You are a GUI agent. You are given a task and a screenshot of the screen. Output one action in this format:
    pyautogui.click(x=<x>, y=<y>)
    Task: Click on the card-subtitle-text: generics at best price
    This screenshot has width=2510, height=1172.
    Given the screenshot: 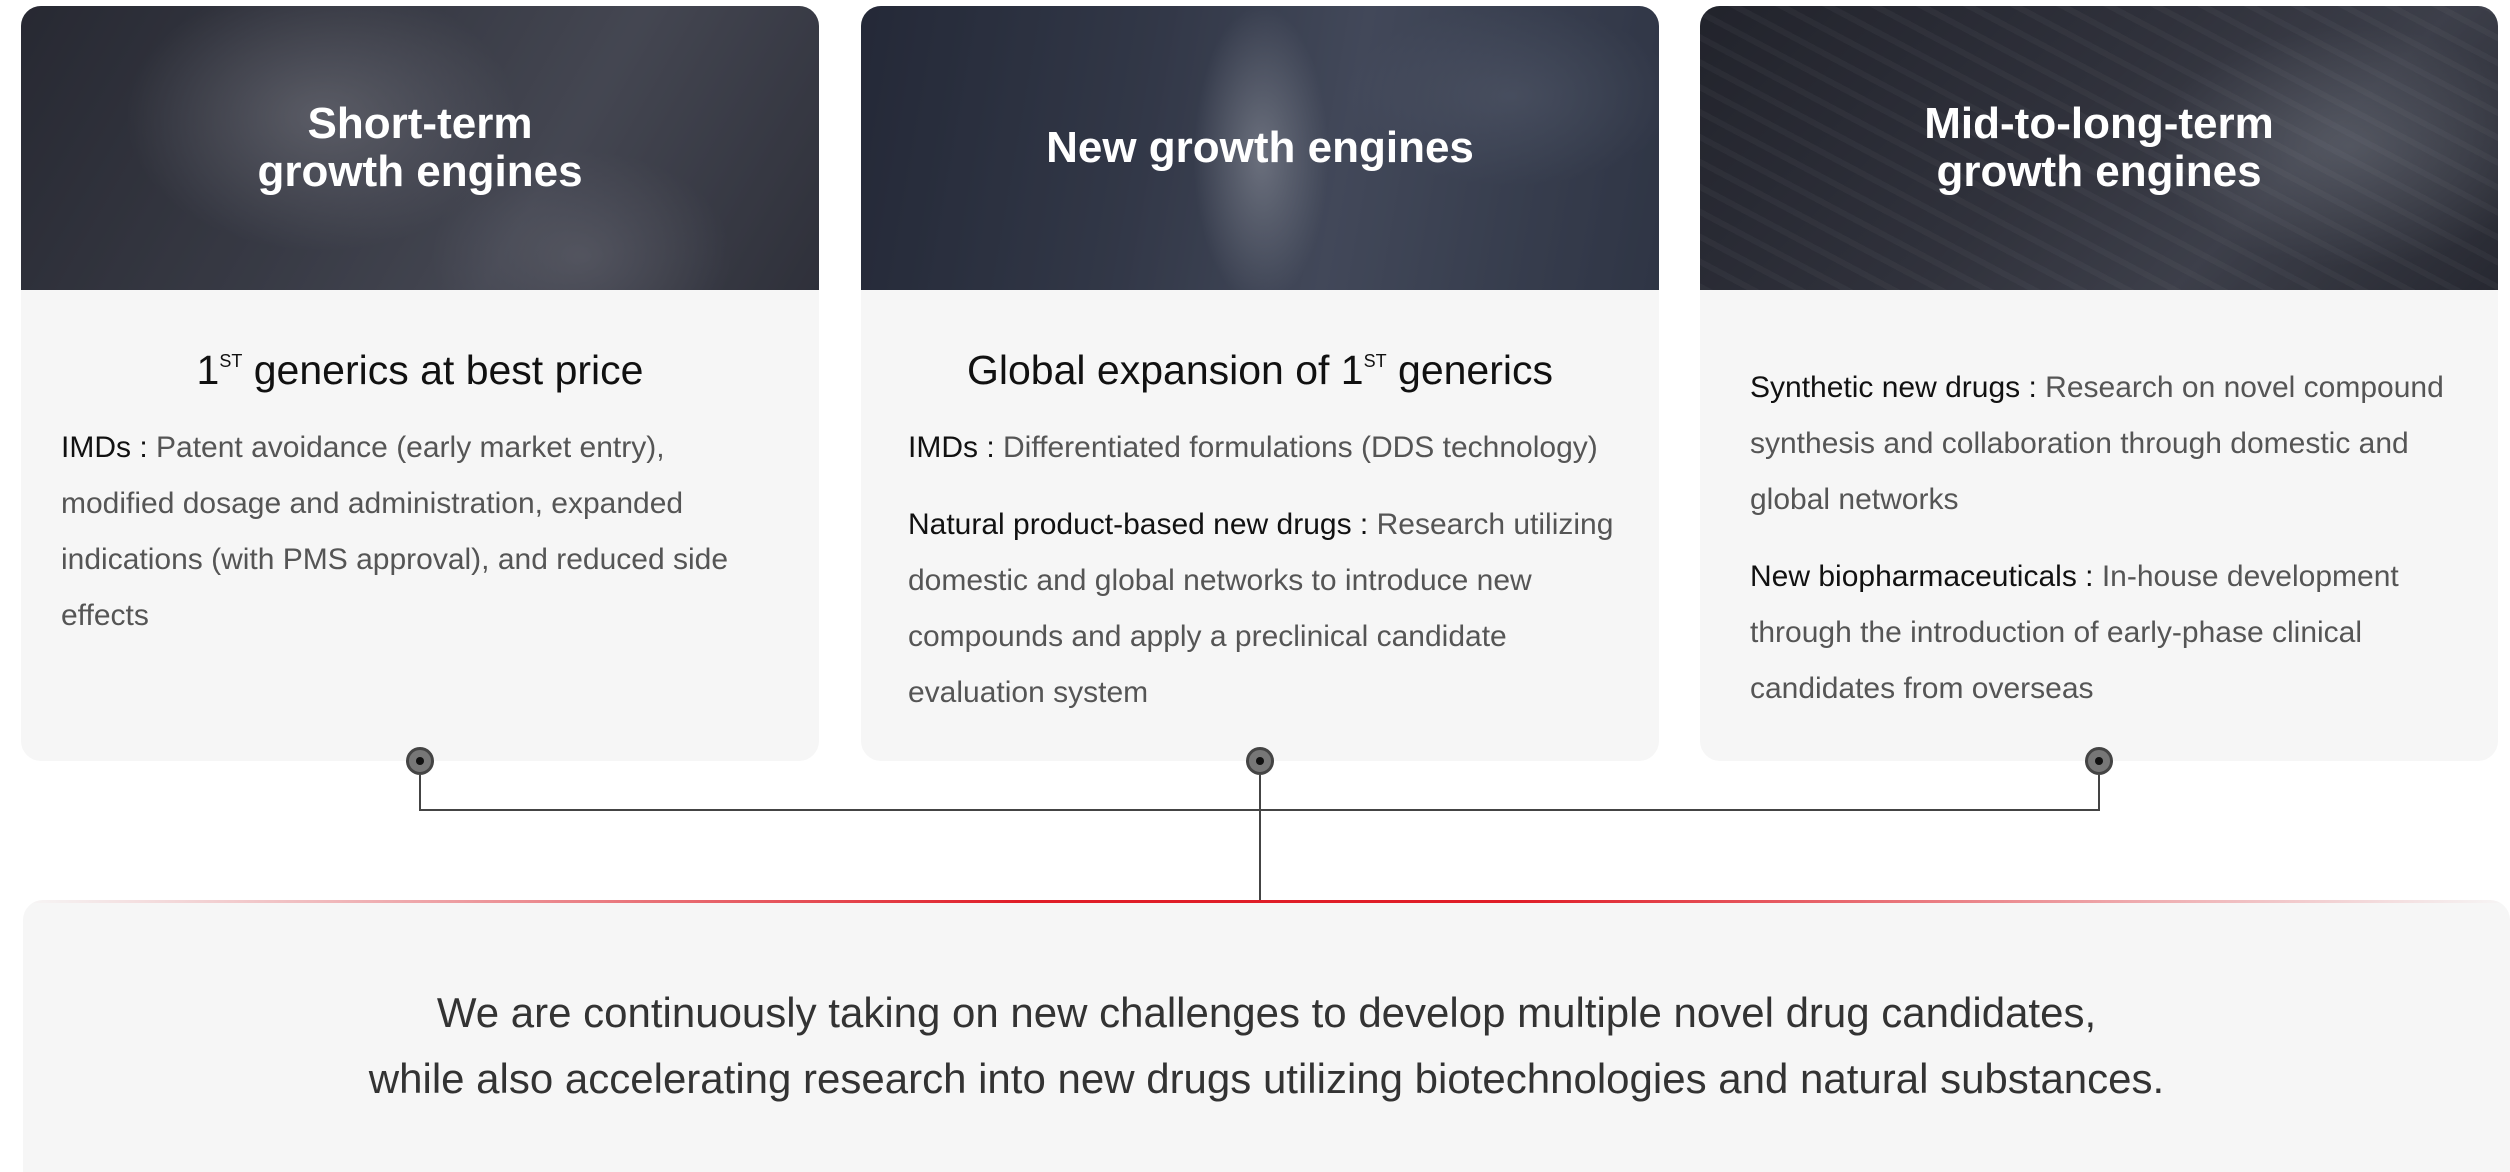 What is the action you would take?
    pyautogui.click(x=443, y=370)
    